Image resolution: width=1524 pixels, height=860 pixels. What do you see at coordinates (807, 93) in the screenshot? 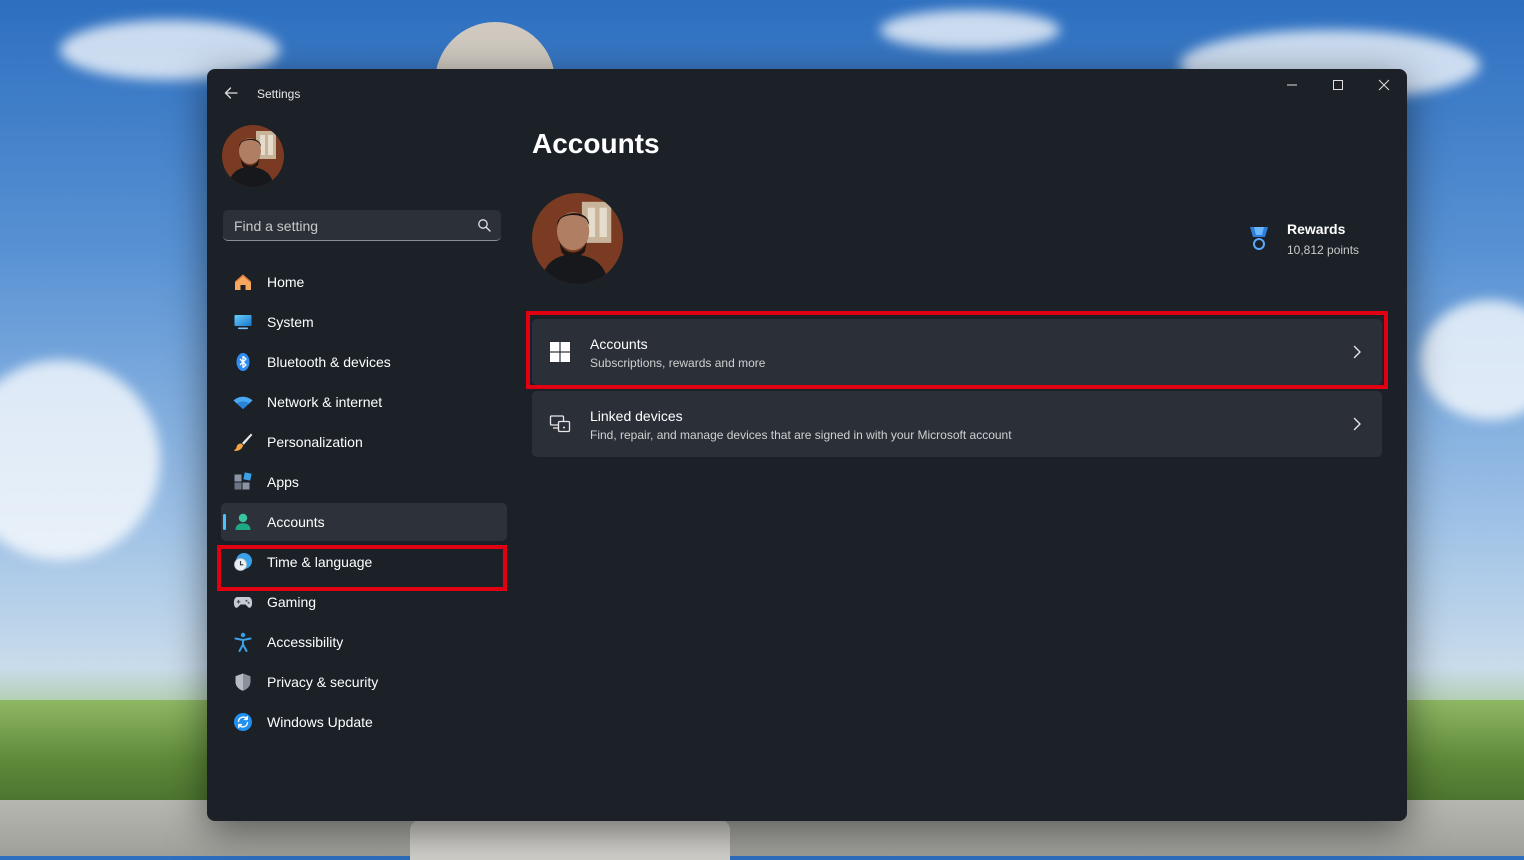
I see `title-bar: Settings` at bounding box center [807, 93].